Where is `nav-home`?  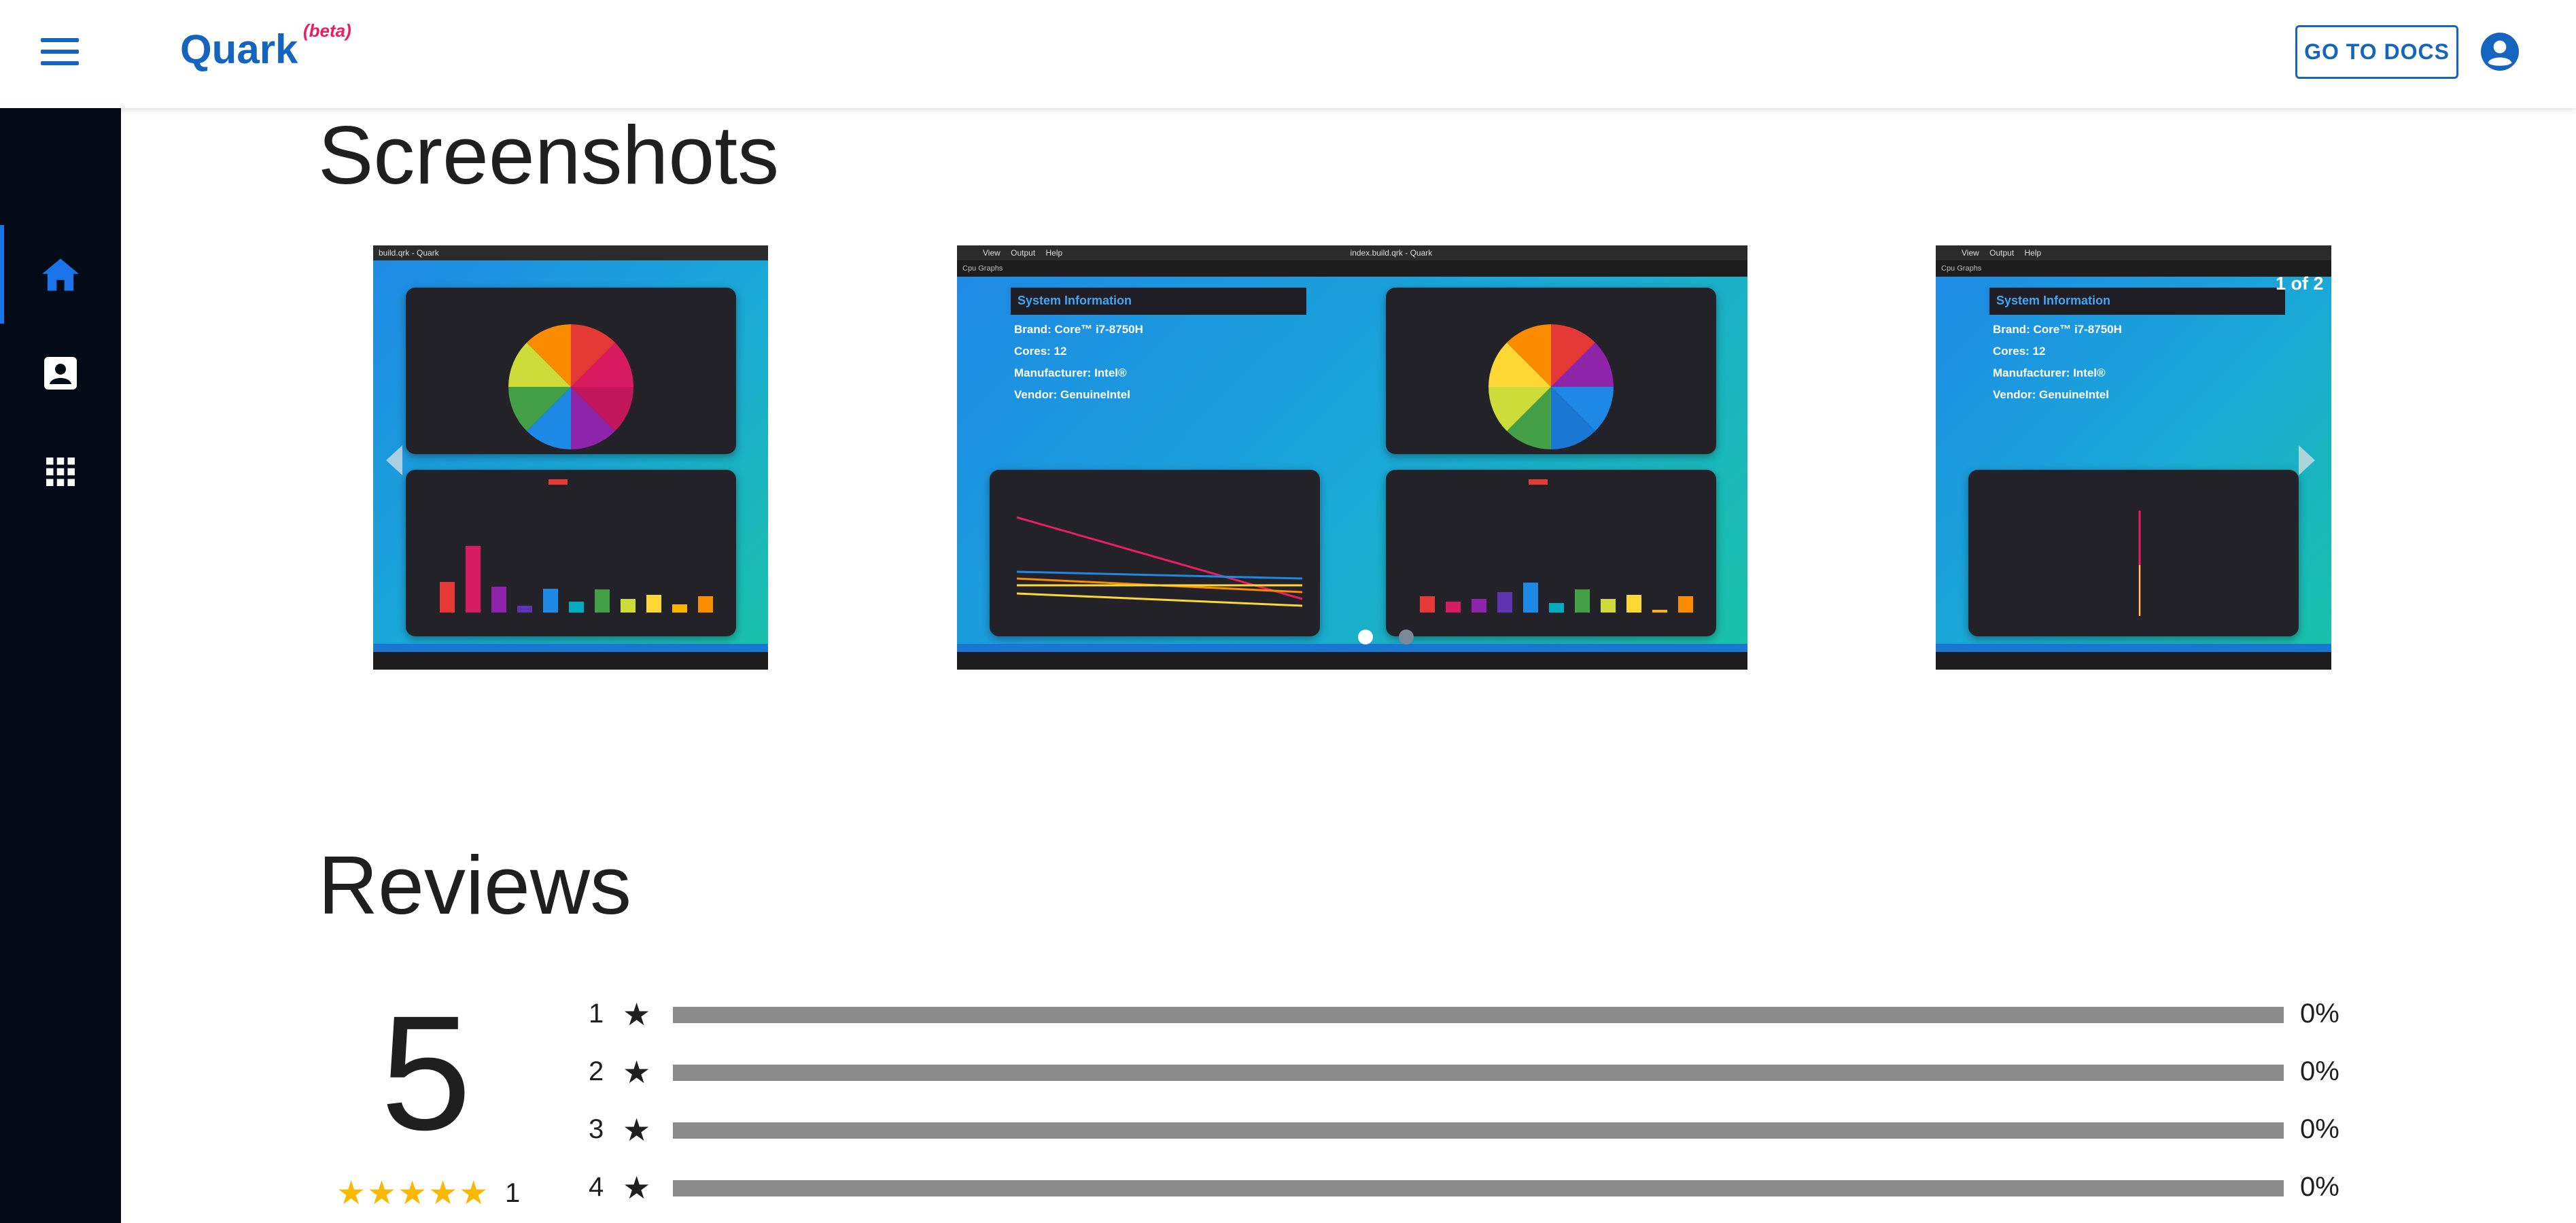
nav-home is located at coordinates (60, 274).